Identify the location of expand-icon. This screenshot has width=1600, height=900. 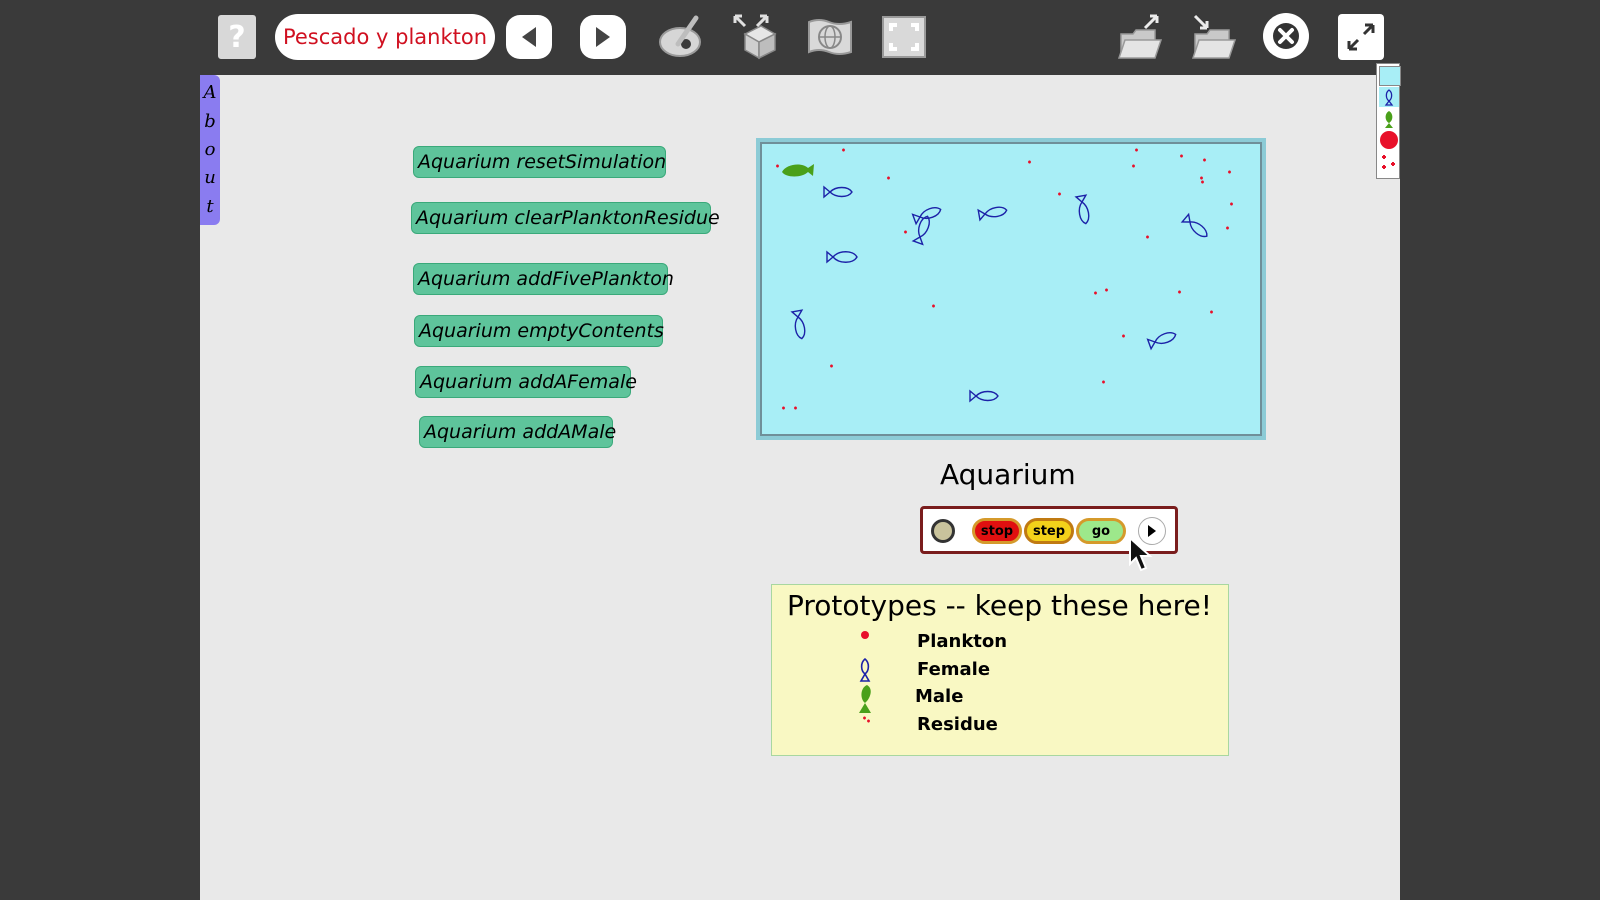
(1361, 37).